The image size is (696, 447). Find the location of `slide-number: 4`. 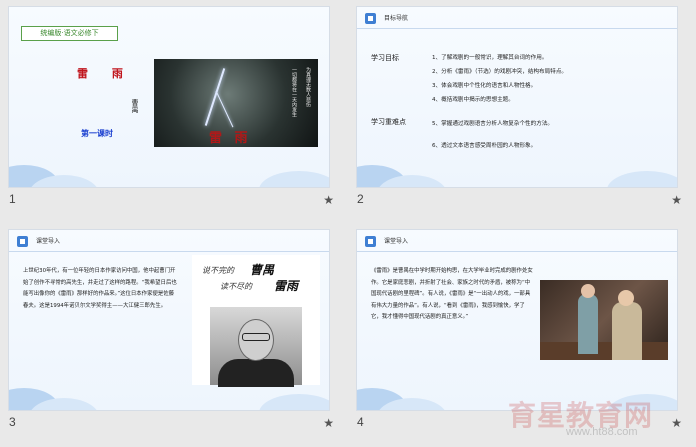

slide-number: 4 is located at coordinates (360, 422).